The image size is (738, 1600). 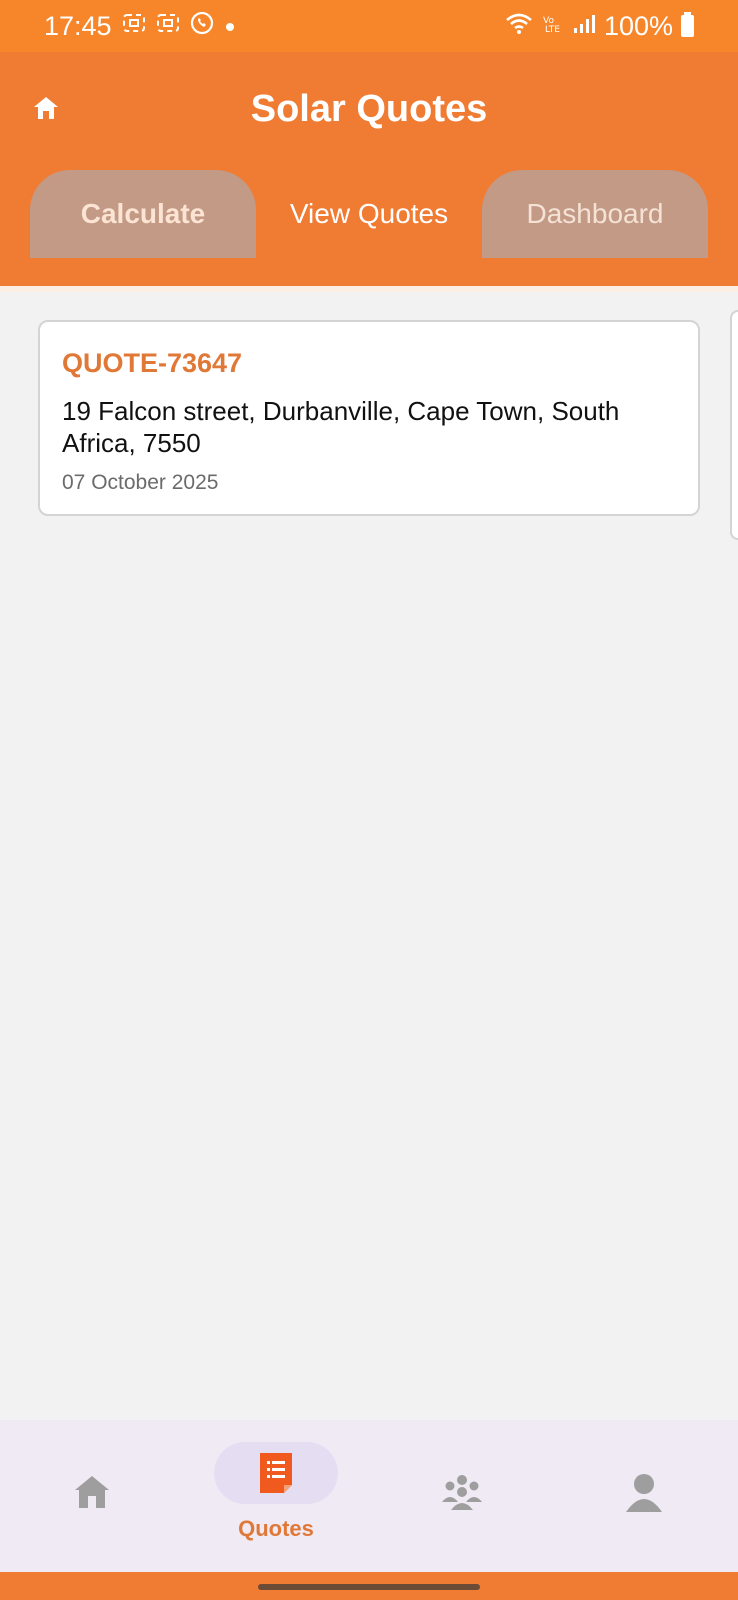 I want to click on battery-percent: 100%, so click(x=638, y=25).